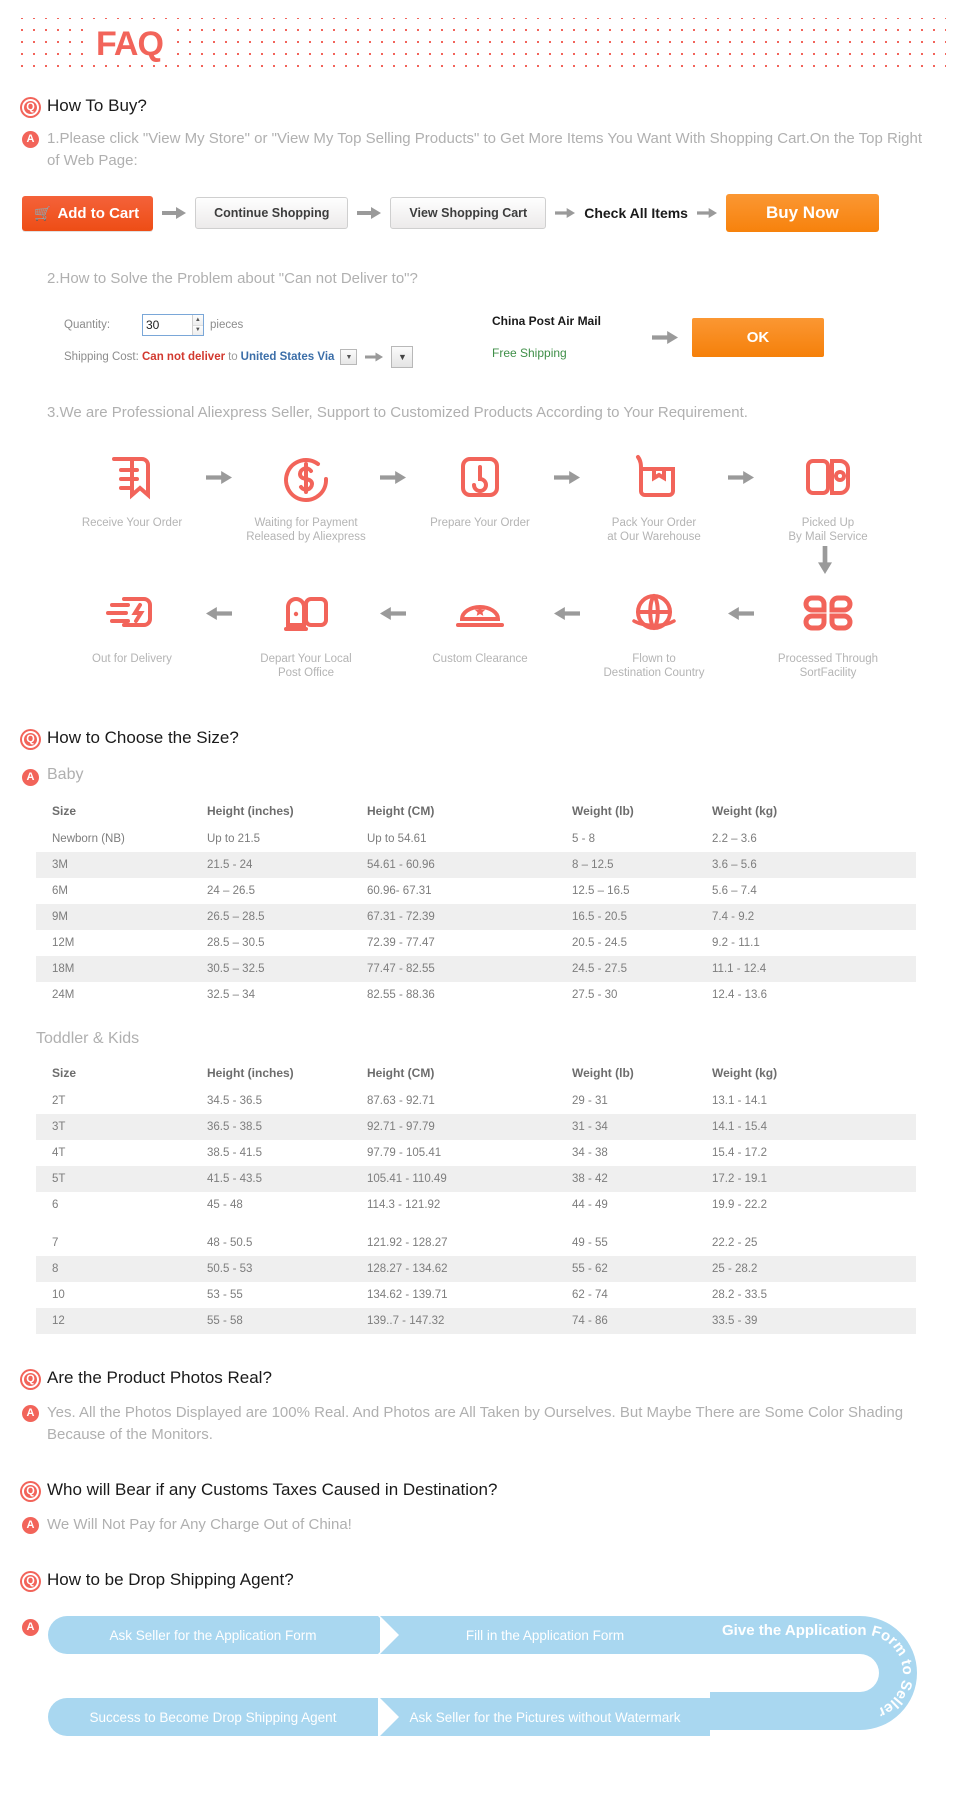 This screenshot has height=1818, width=960. What do you see at coordinates (113, 917) in the screenshot?
I see `table-cell: 9M` at bounding box center [113, 917].